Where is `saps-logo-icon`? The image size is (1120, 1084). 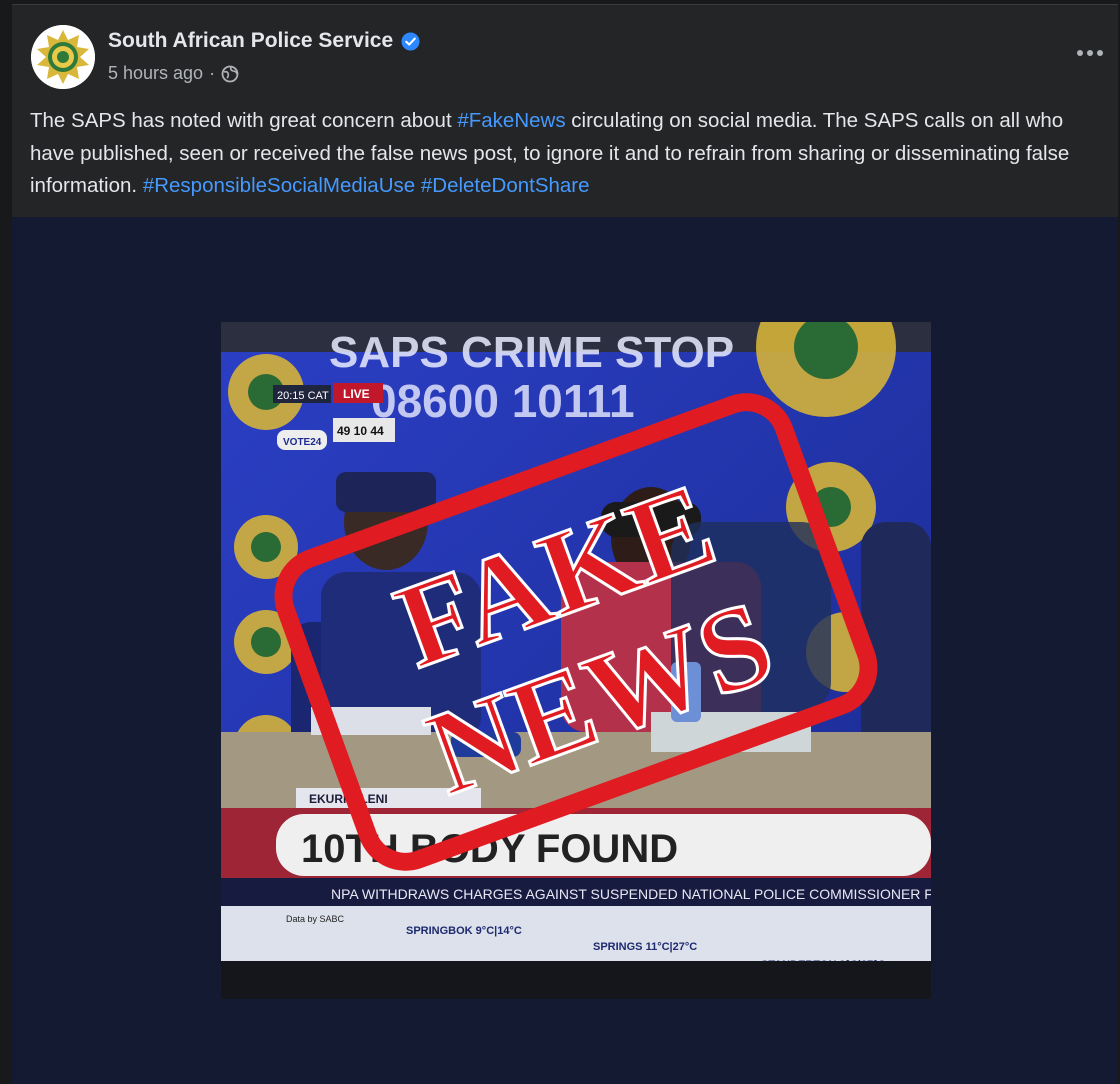
saps-logo-icon is located at coordinates (63, 57).